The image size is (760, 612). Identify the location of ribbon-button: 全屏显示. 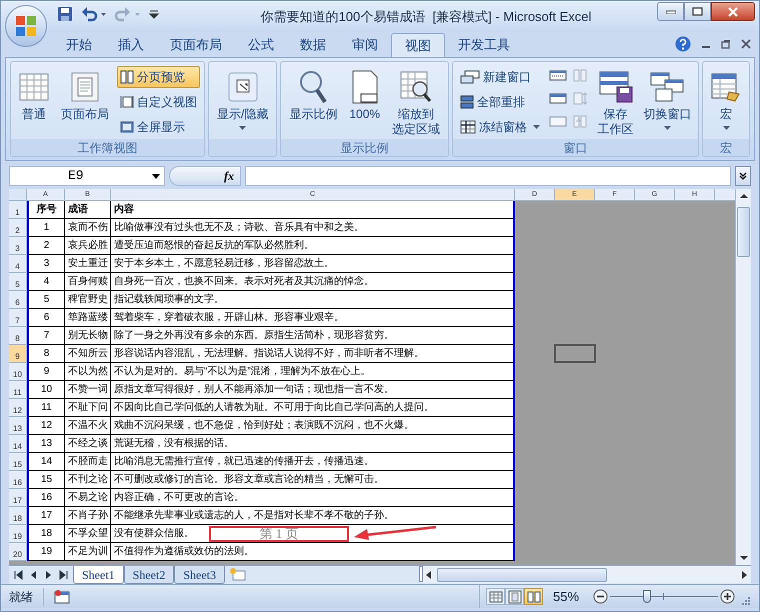
(158, 127).